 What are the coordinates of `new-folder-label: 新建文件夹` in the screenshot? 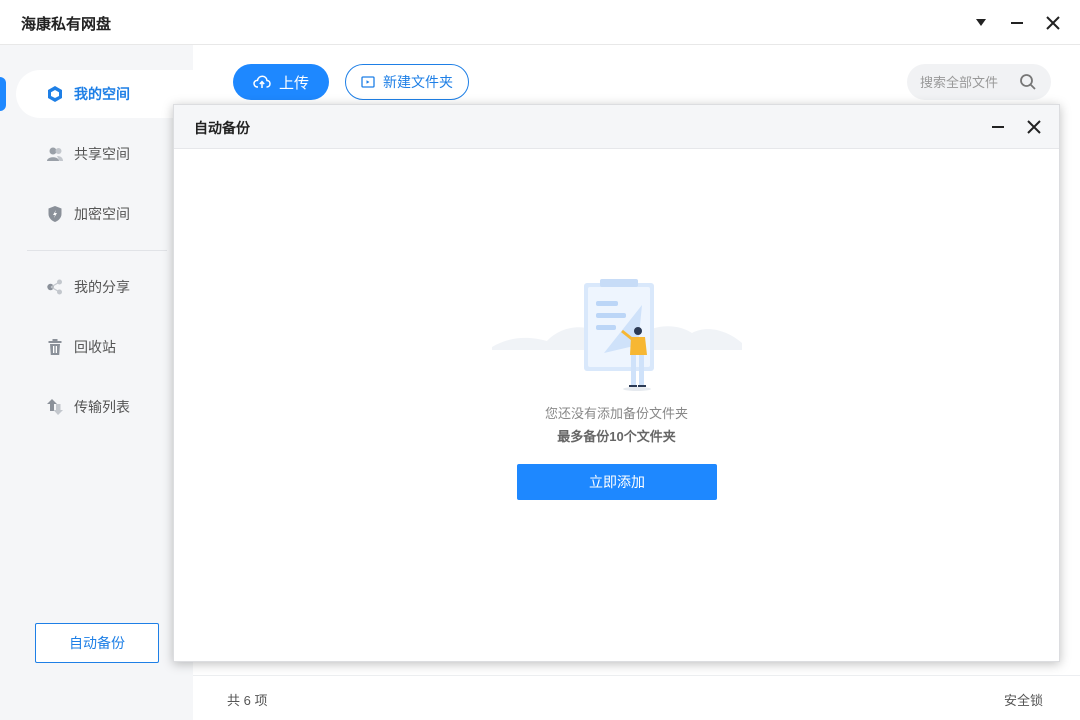 It's located at (418, 82).